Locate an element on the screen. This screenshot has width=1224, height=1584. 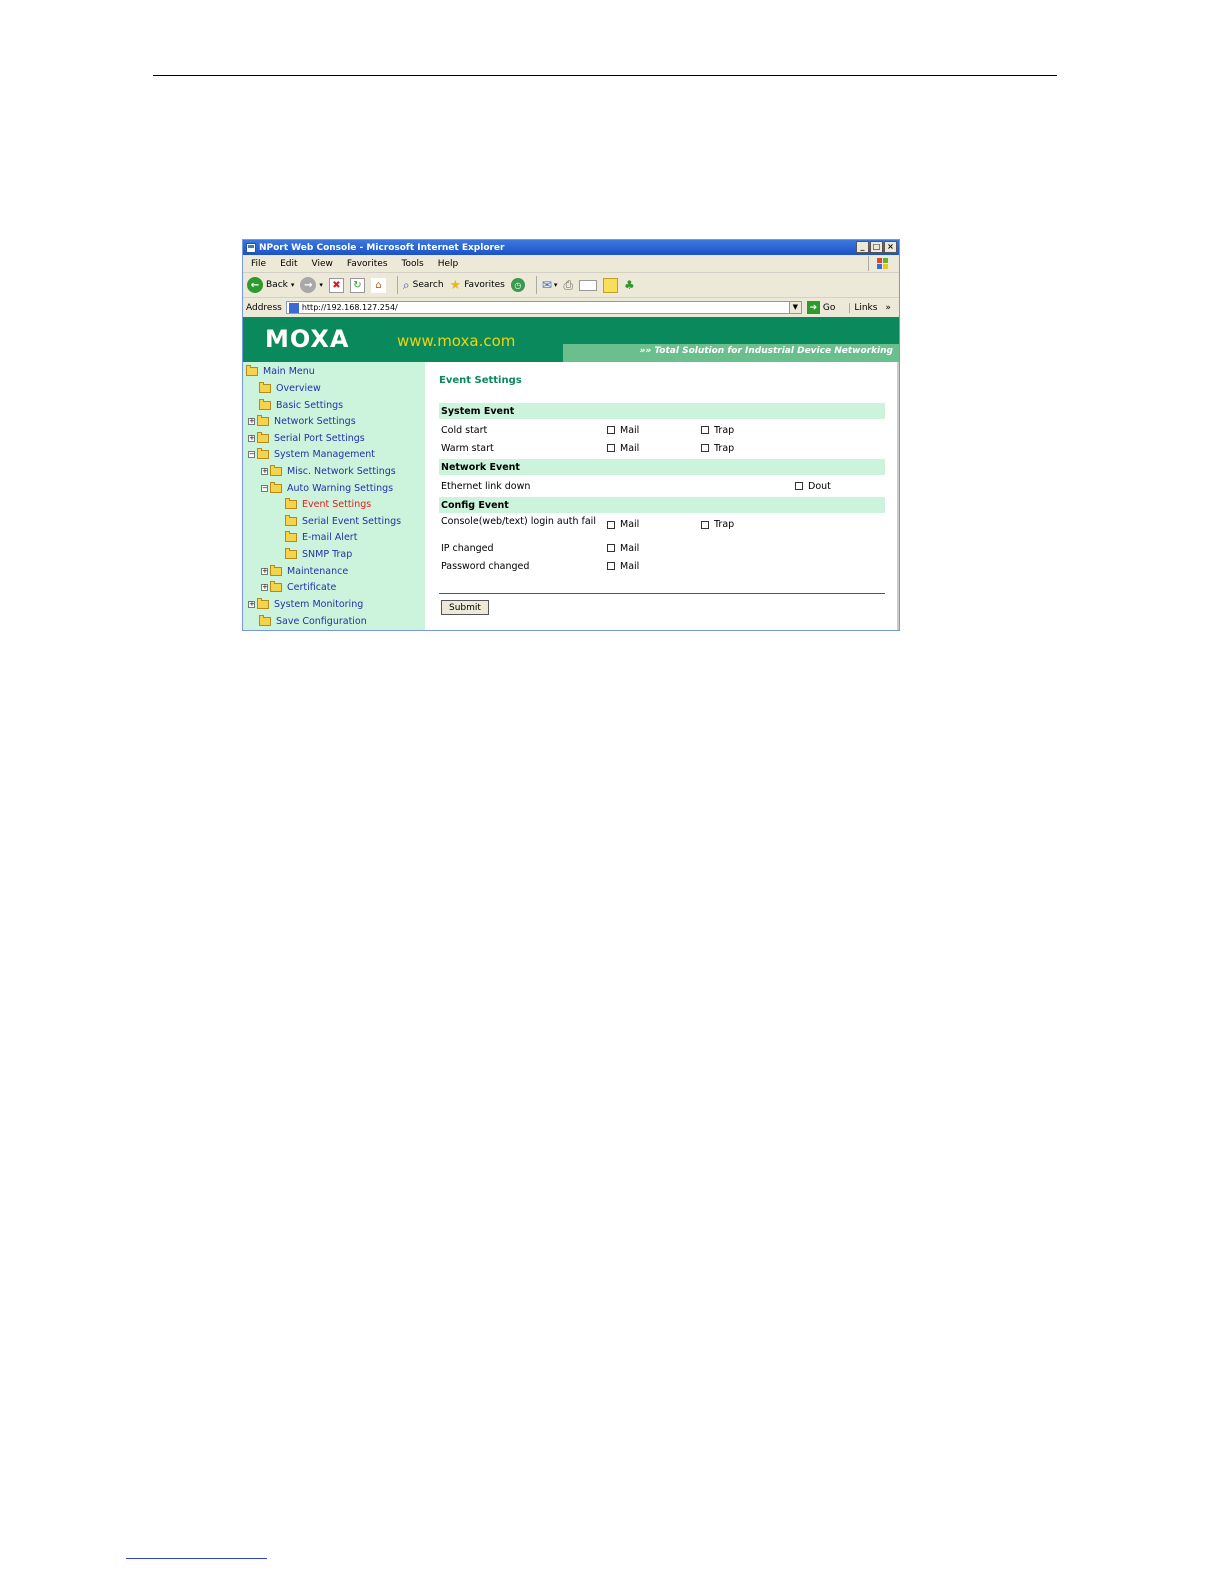
edit-button is located at coordinates (588, 285).